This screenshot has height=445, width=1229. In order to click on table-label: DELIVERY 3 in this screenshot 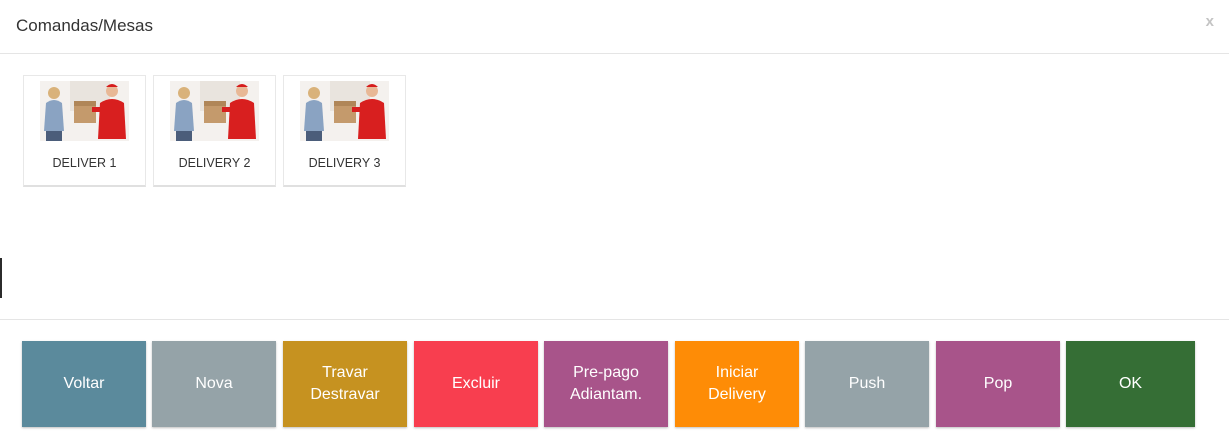, I will do `click(344, 163)`.